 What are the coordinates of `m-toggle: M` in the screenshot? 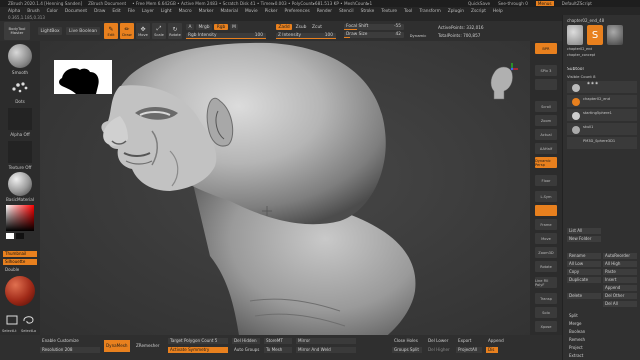 It's located at (234, 27).